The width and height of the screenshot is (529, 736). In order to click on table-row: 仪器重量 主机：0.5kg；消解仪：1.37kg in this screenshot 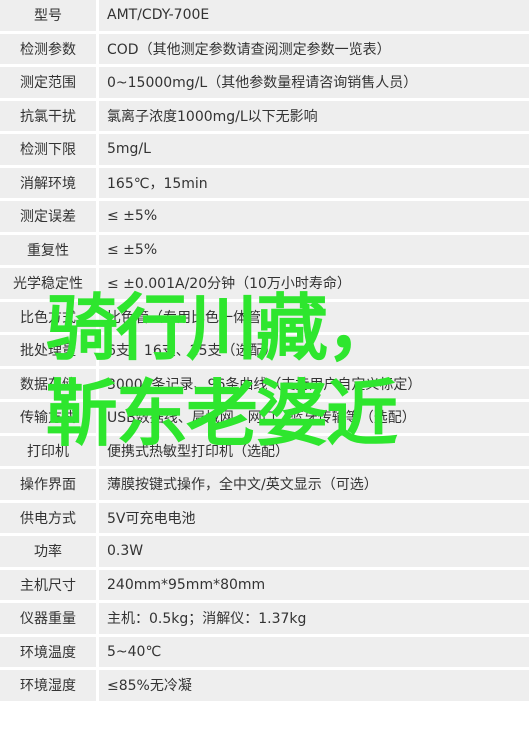, I will do `click(264, 618)`.